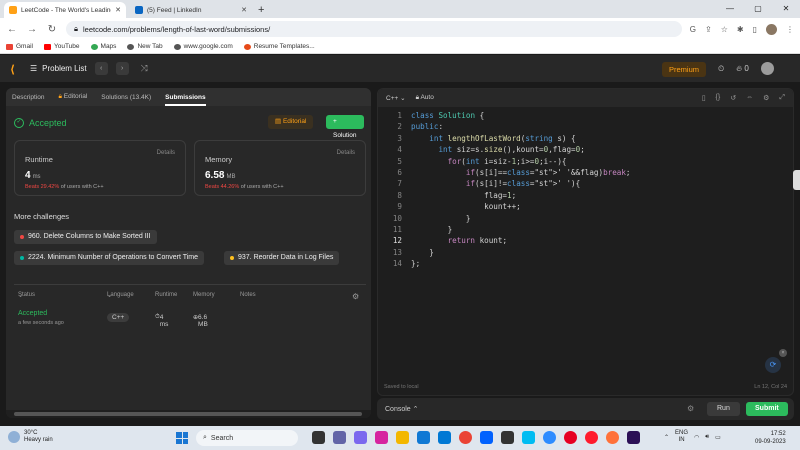 The height and width of the screenshot is (450, 800). Describe the element at coordinates (549, 437) in the screenshot. I see `zoom-icon` at that location.